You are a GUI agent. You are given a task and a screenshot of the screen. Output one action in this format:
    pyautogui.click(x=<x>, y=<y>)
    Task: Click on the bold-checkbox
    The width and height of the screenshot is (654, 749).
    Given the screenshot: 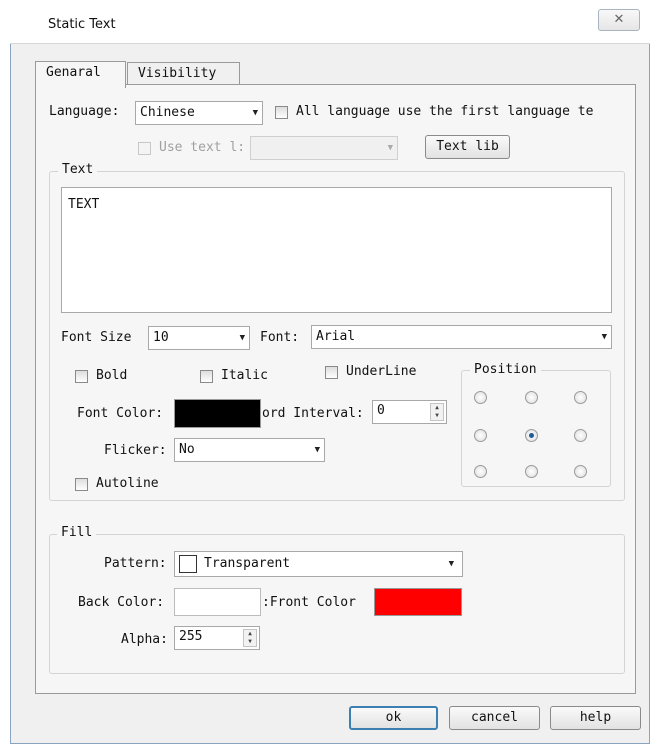 What is the action you would take?
    pyautogui.click(x=81, y=376)
    